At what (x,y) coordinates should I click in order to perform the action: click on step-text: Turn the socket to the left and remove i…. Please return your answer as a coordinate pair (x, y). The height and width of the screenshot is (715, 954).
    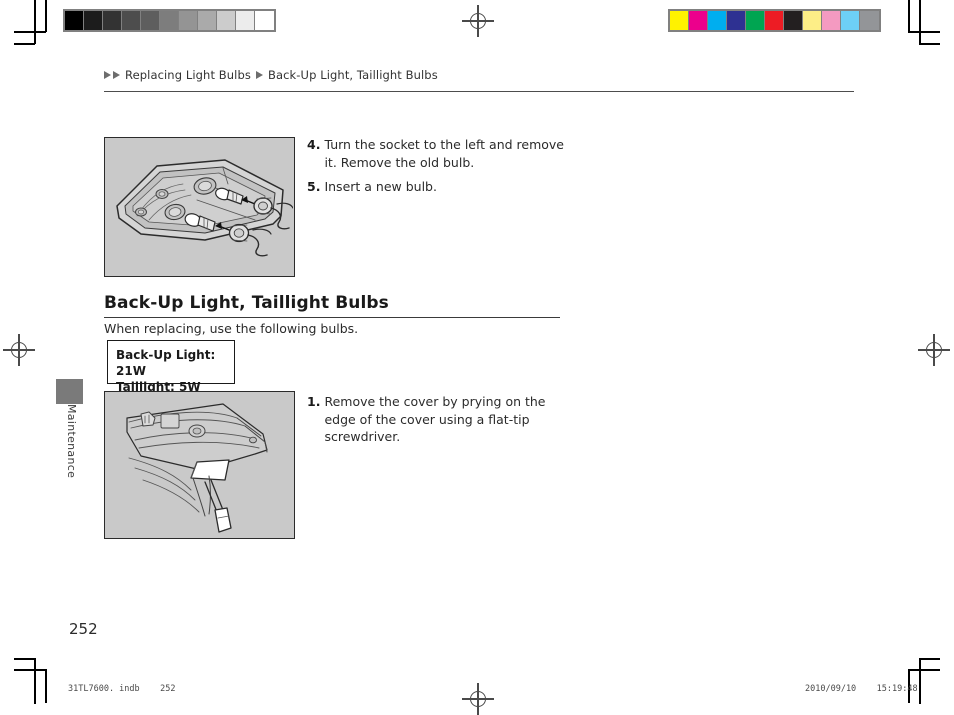
    Looking at the image, I should click on (444, 153).